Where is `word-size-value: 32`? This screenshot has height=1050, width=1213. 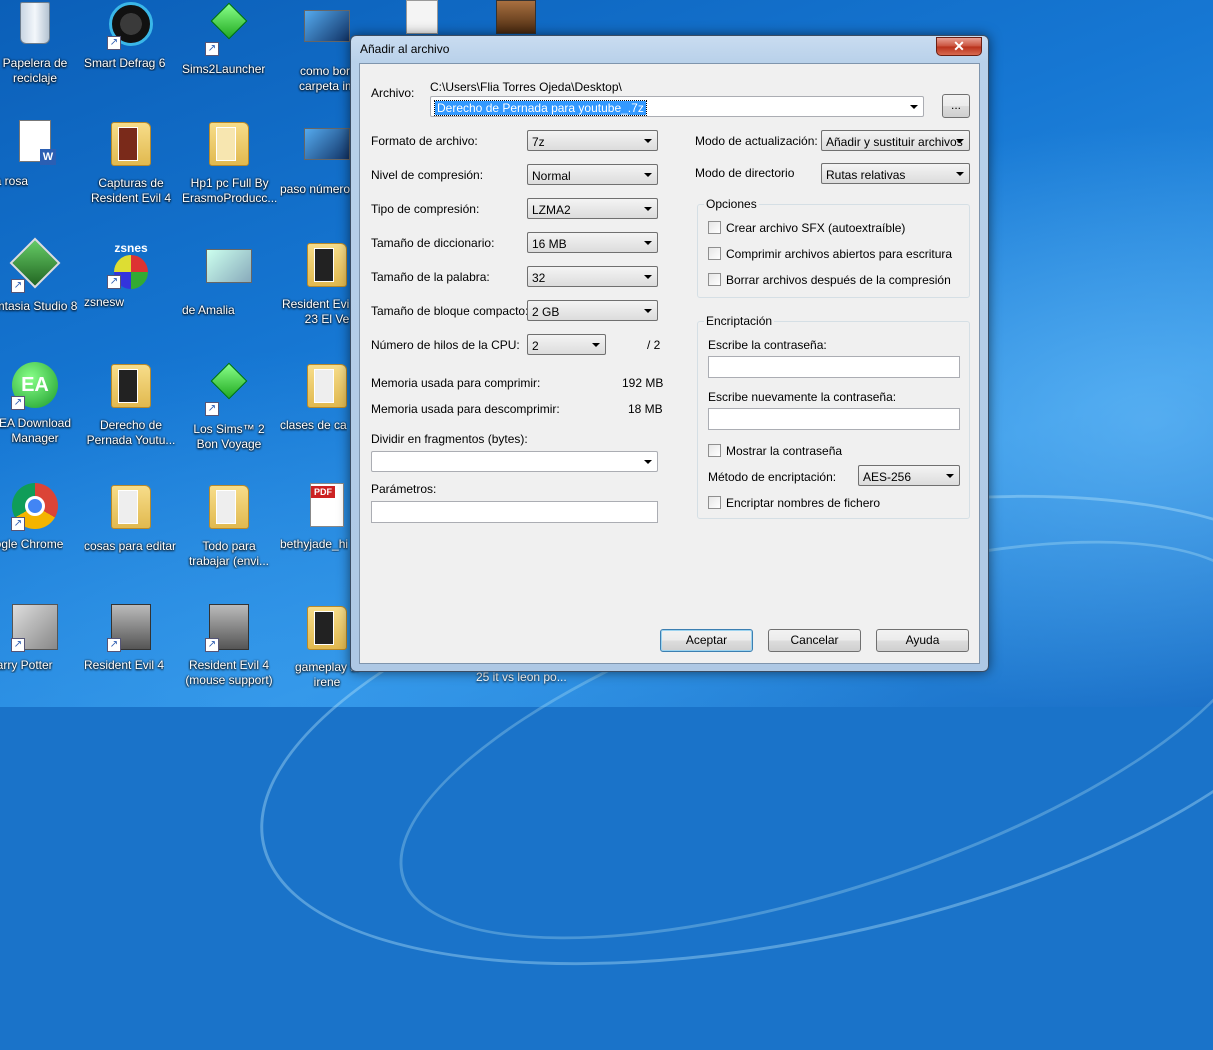
word-size-value: 32 is located at coordinates (539, 278).